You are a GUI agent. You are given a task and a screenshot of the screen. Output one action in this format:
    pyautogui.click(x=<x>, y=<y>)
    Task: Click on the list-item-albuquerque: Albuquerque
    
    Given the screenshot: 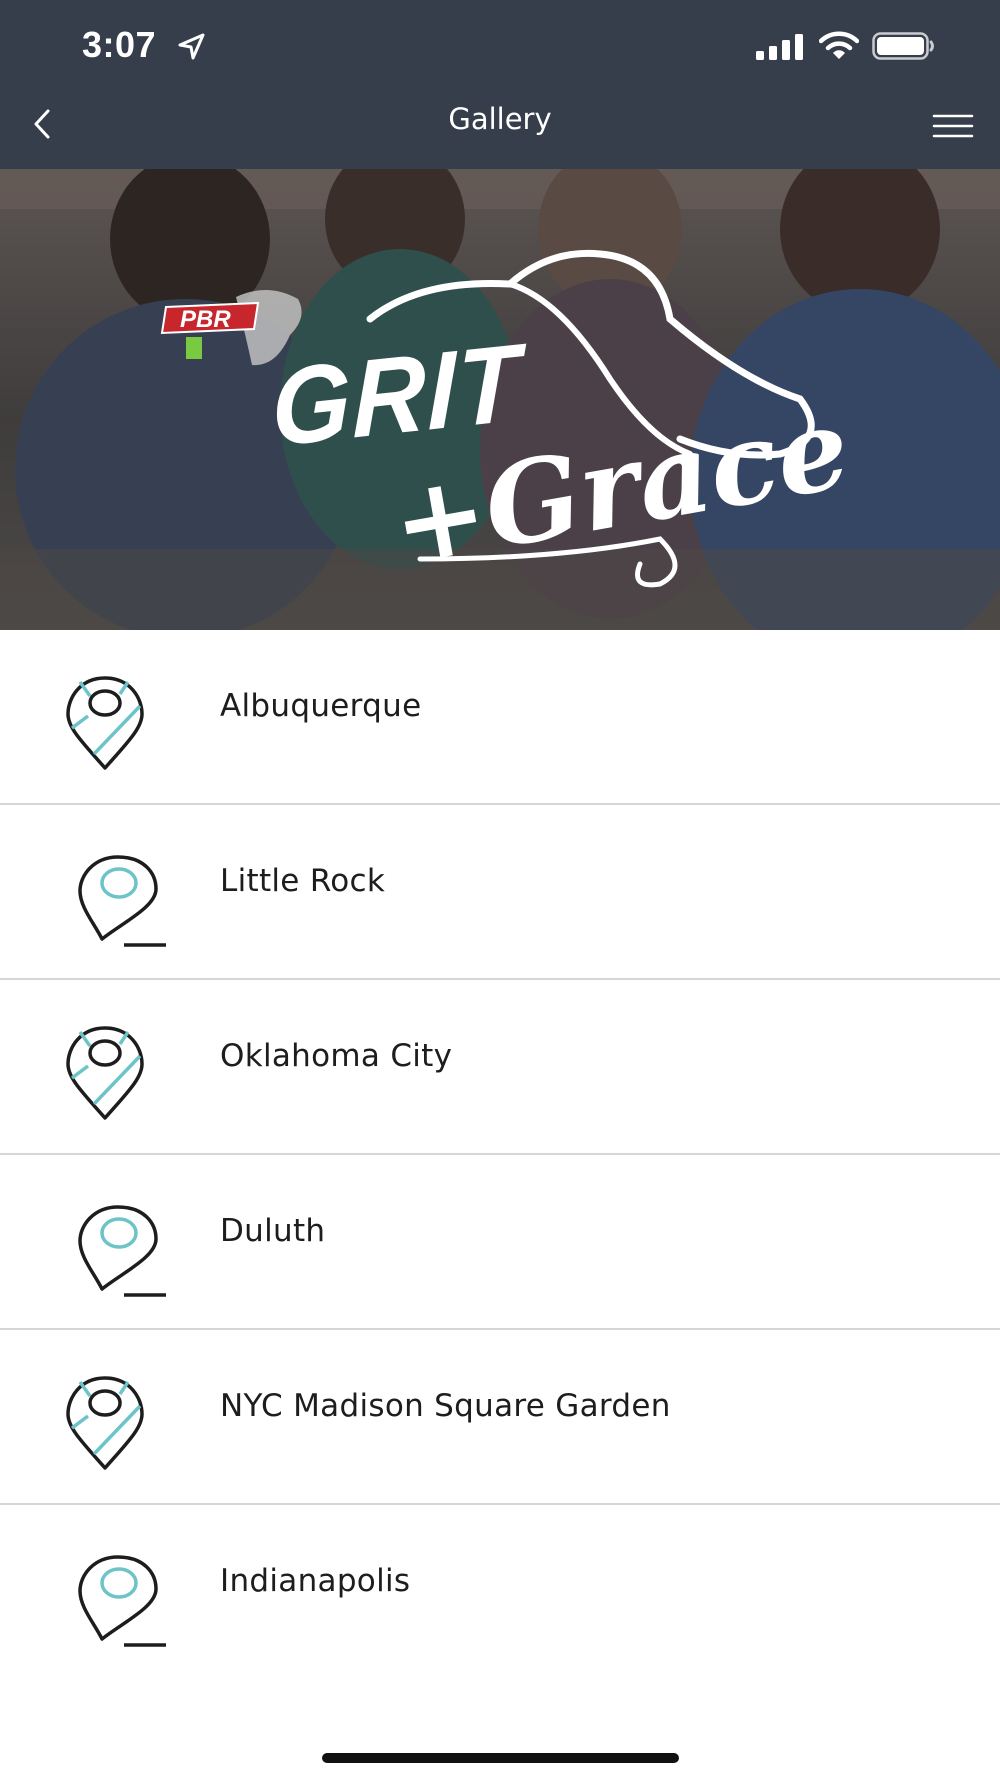 What is the action you would take?
    pyautogui.click(x=500, y=717)
    